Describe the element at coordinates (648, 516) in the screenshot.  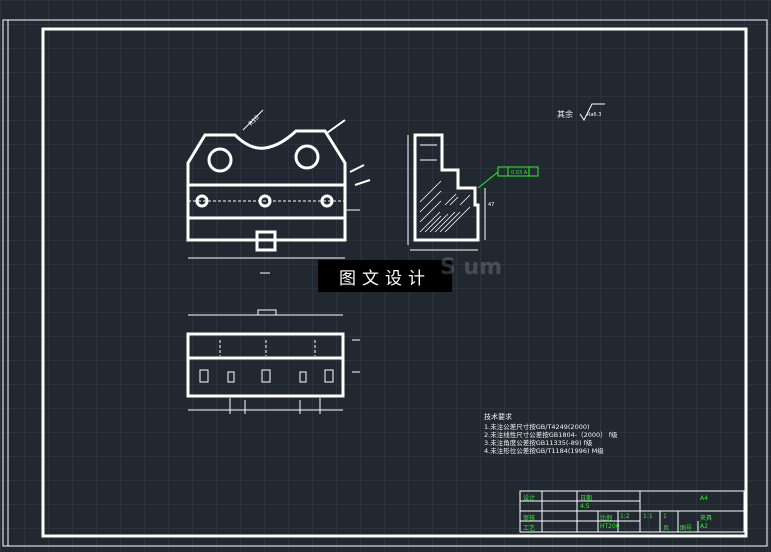
I see `tb-scale: 1:1` at that location.